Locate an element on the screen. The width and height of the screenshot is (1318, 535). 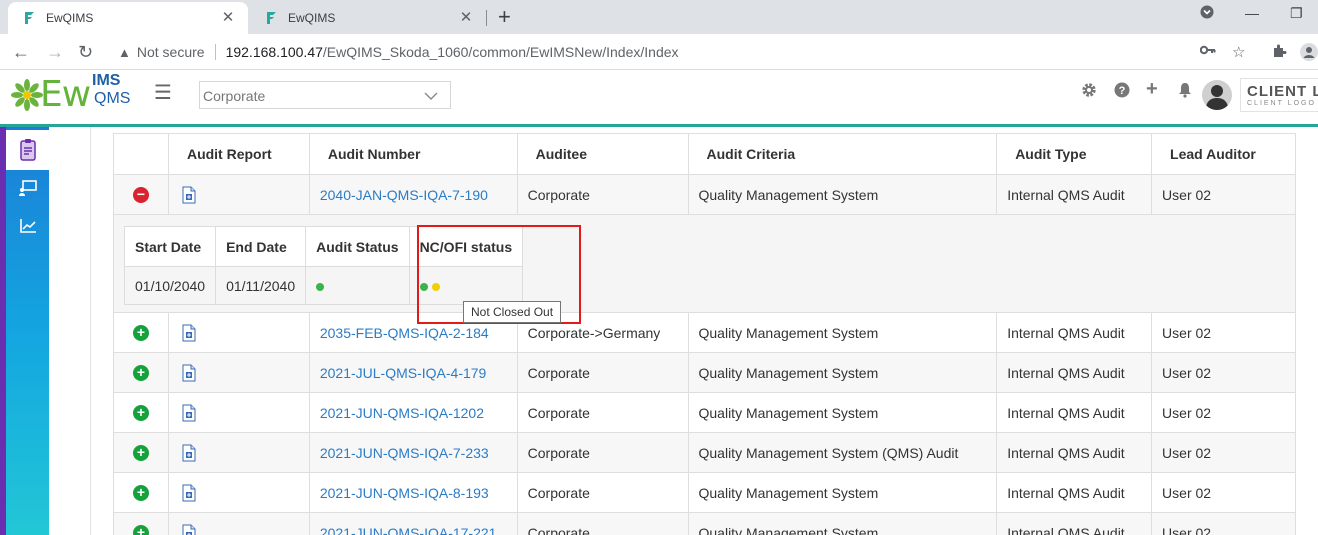
ewqims-logo: Ew IMS QMS is located at coordinates (75, 96).